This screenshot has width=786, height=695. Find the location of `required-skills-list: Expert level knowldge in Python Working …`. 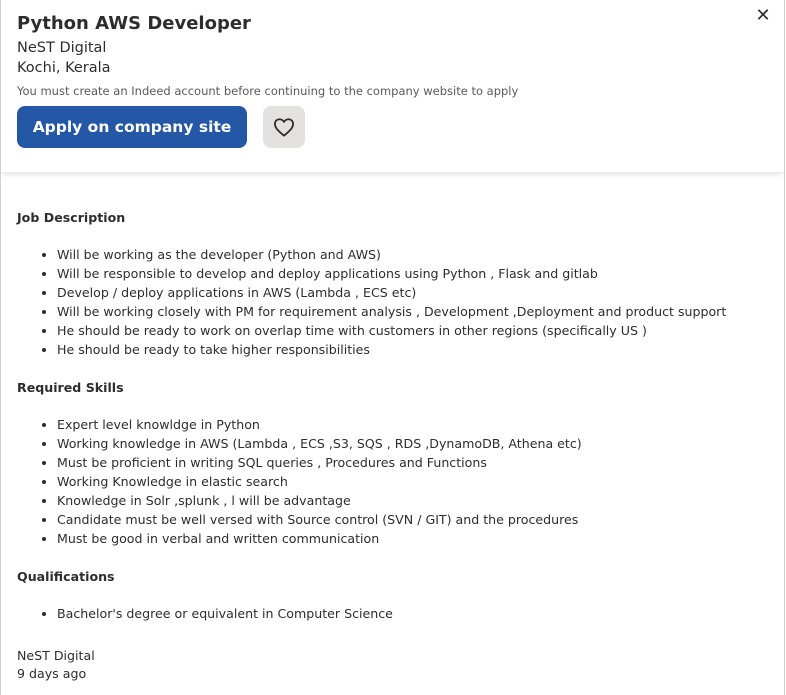

required-skills-list: Expert level knowldge in Python Working … is located at coordinates (299, 481).